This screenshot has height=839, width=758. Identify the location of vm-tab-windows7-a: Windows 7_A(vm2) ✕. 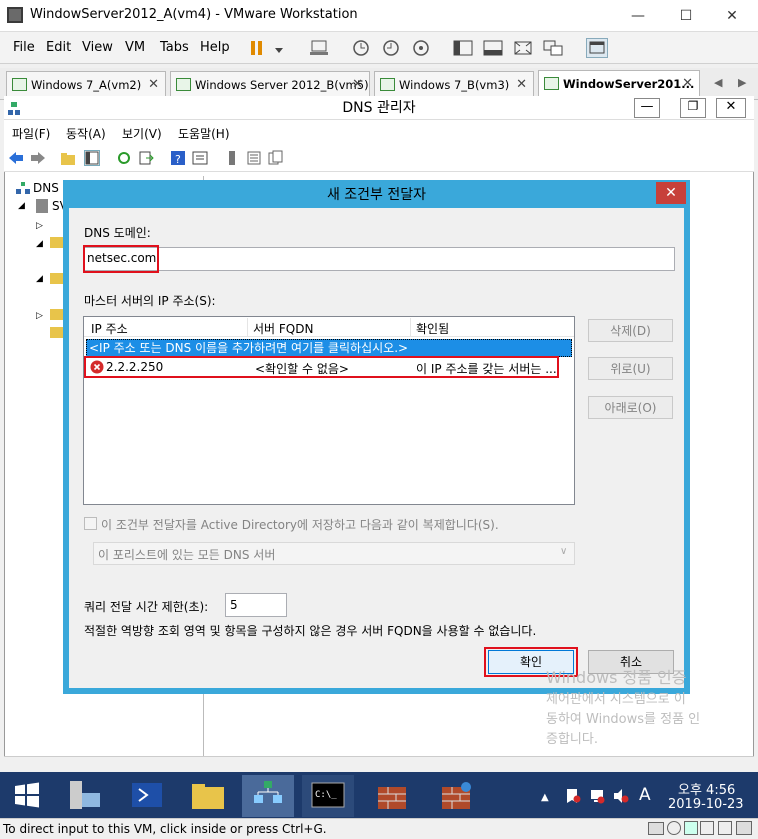
(86, 85).